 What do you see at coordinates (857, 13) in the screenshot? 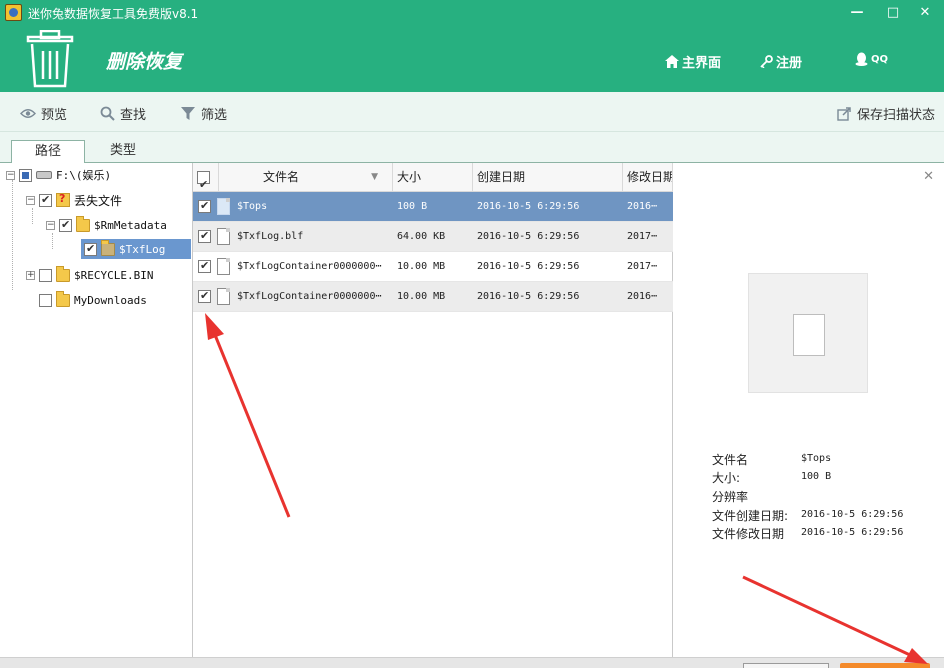
I see `minimize-button: —` at bounding box center [857, 13].